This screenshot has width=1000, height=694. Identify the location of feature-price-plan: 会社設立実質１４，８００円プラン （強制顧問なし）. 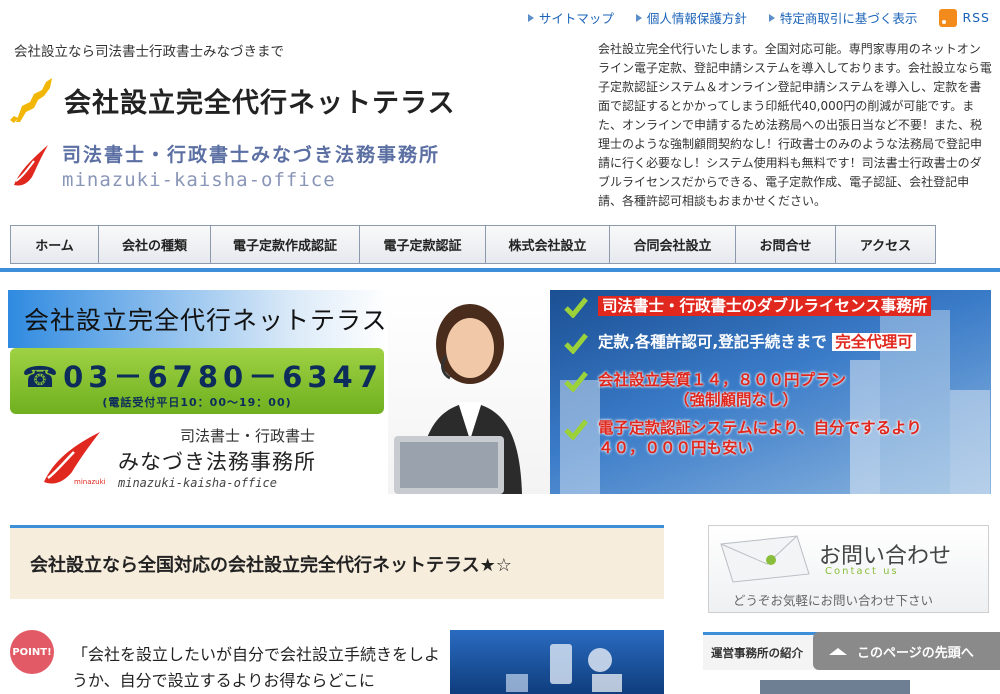
(722, 390).